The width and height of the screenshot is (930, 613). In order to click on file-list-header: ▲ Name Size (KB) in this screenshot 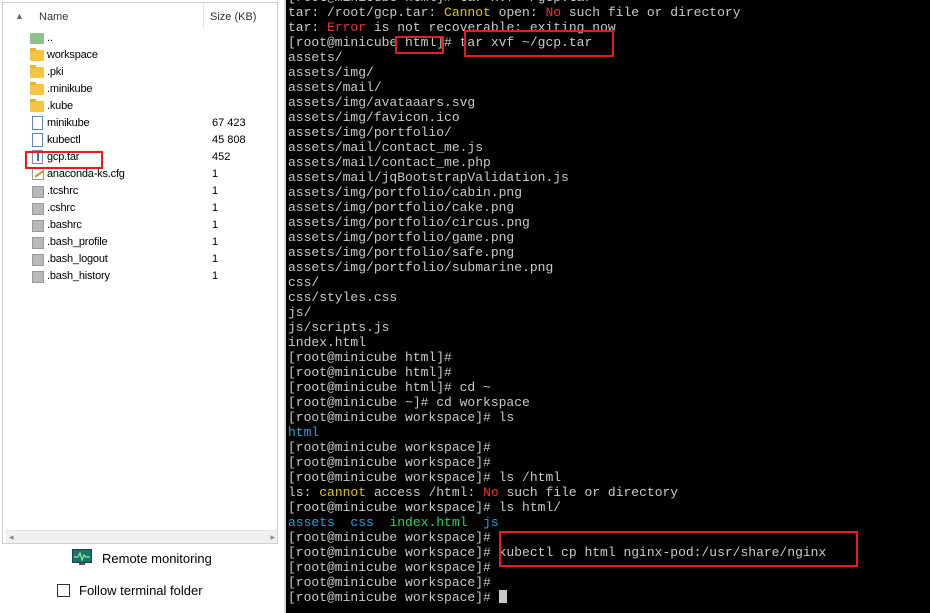, I will do `click(133, 16)`.